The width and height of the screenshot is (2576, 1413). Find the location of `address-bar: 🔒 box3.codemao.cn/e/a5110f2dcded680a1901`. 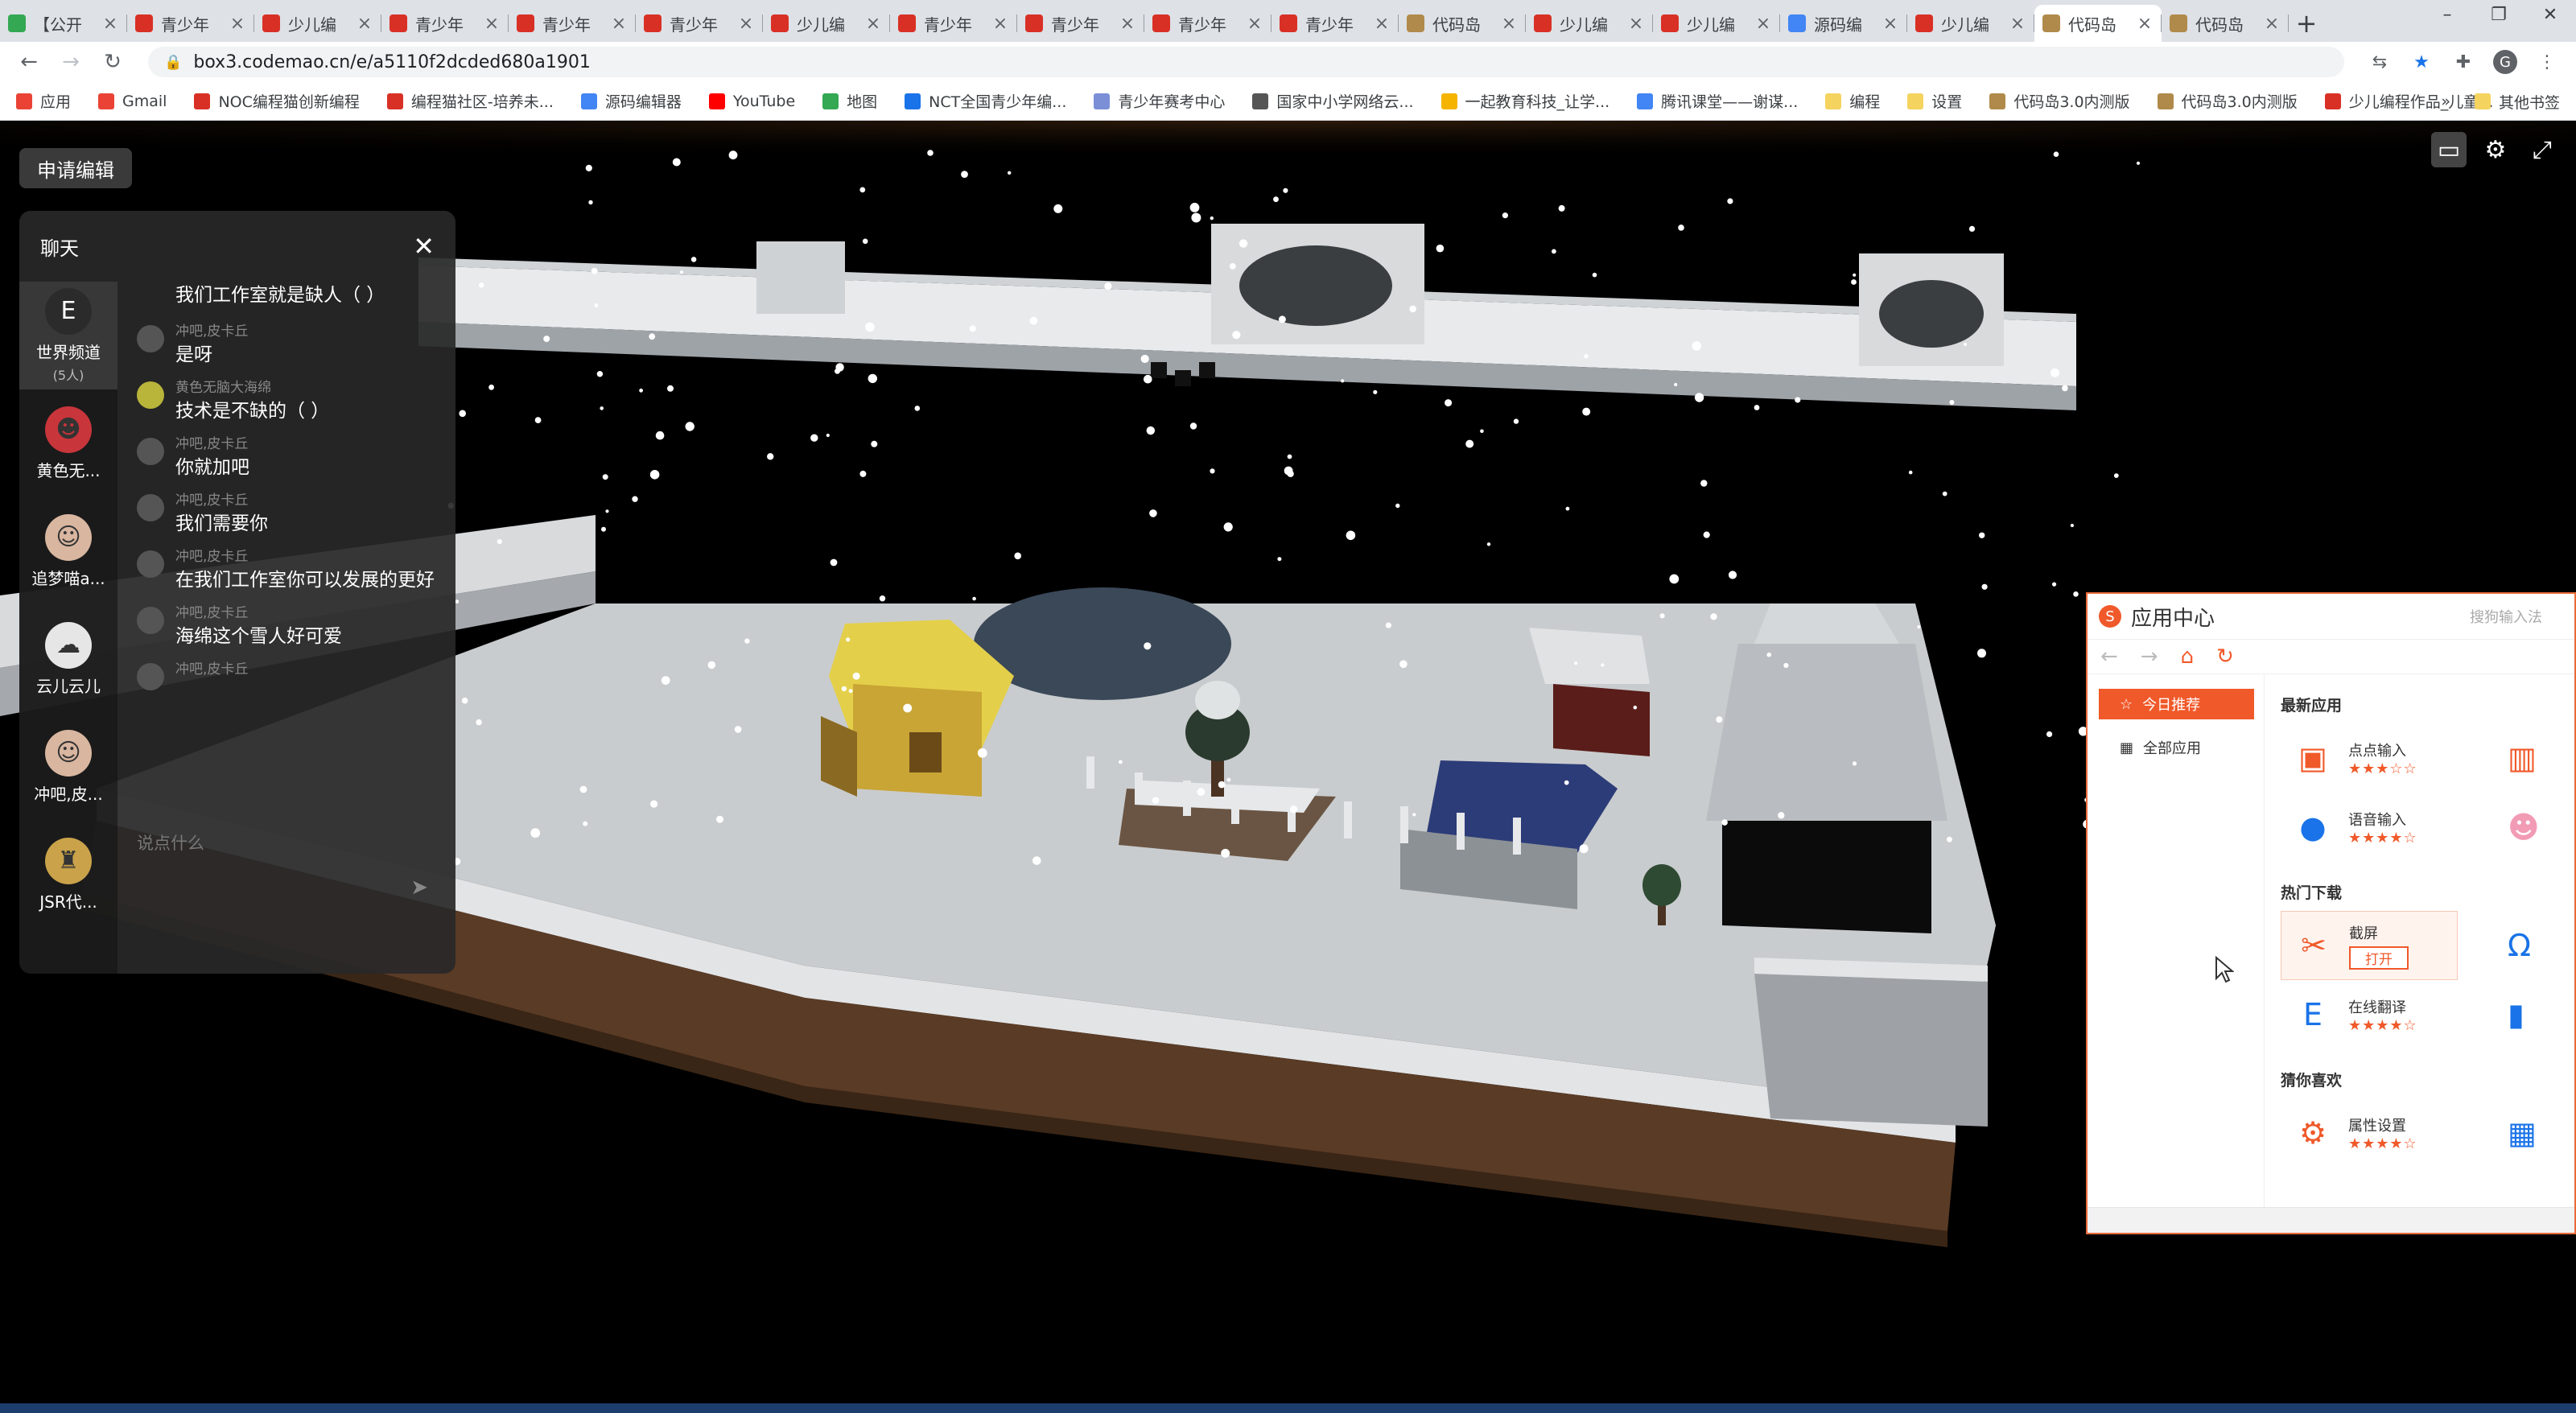

address-bar: 🔒 box3.codemao.cn/e/a5110f2dcded680a1901 is located at coordinates (1246, 62).